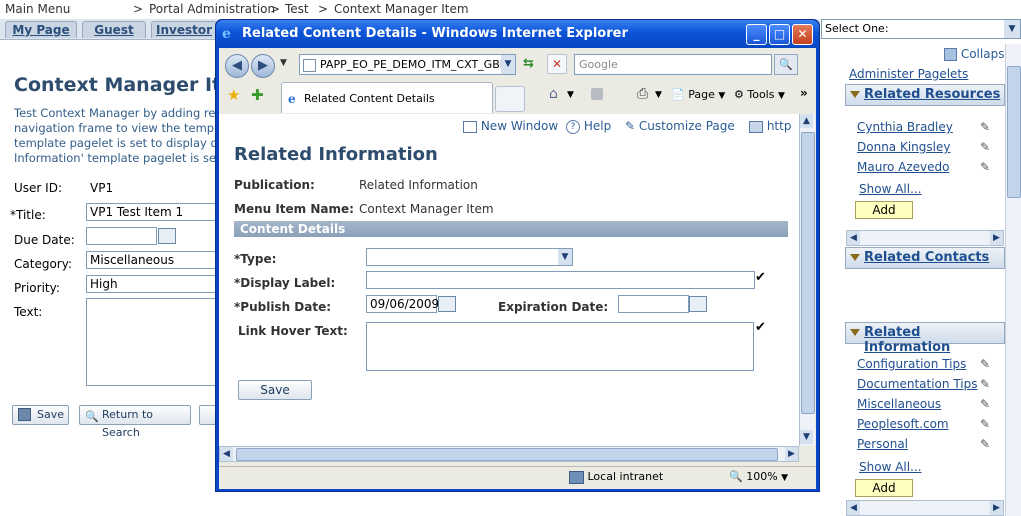 Image resolution: width=1021 pixels, height=516 pixels. Describe the element at coordinates (560, 280) in the screenshot. I see `display-label-input` at that location.